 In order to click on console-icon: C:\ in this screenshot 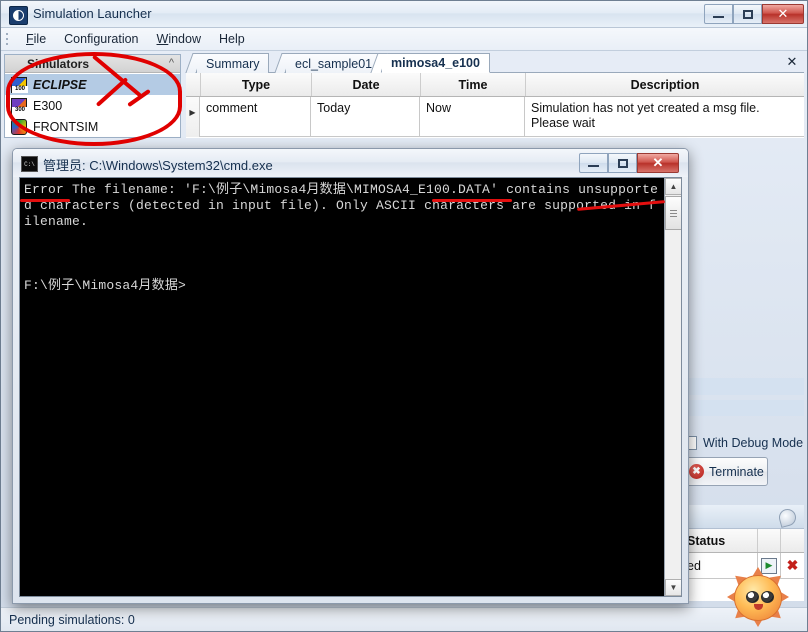, I will do `click(29, 164)`.